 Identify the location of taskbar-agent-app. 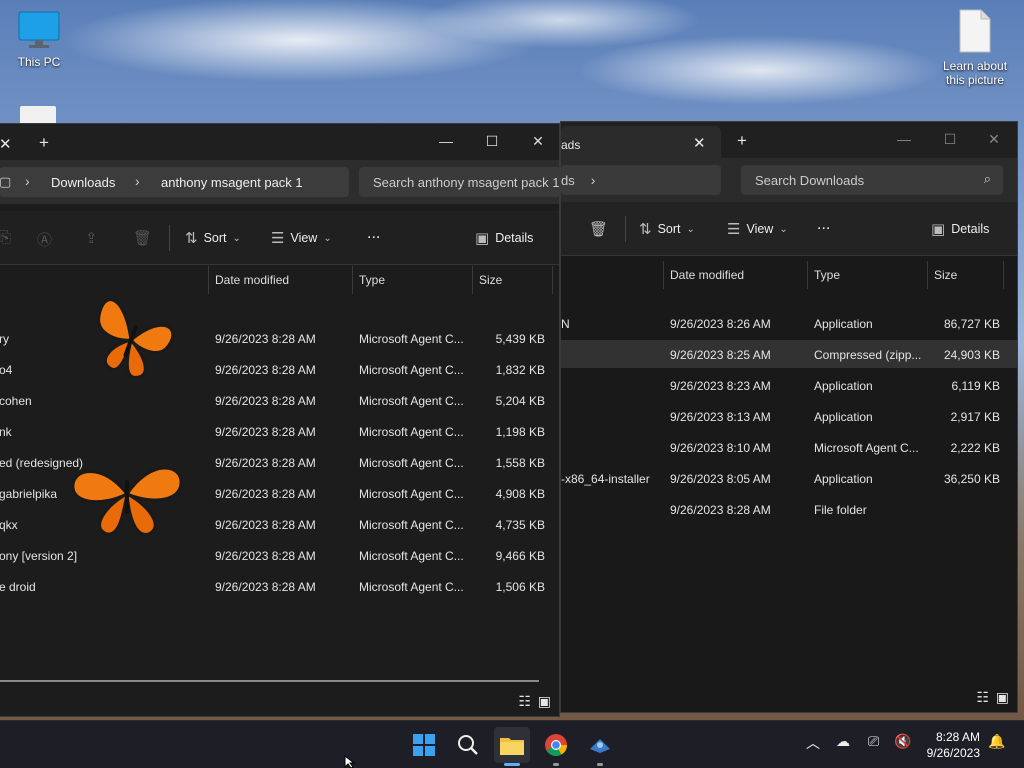
(600, 746).